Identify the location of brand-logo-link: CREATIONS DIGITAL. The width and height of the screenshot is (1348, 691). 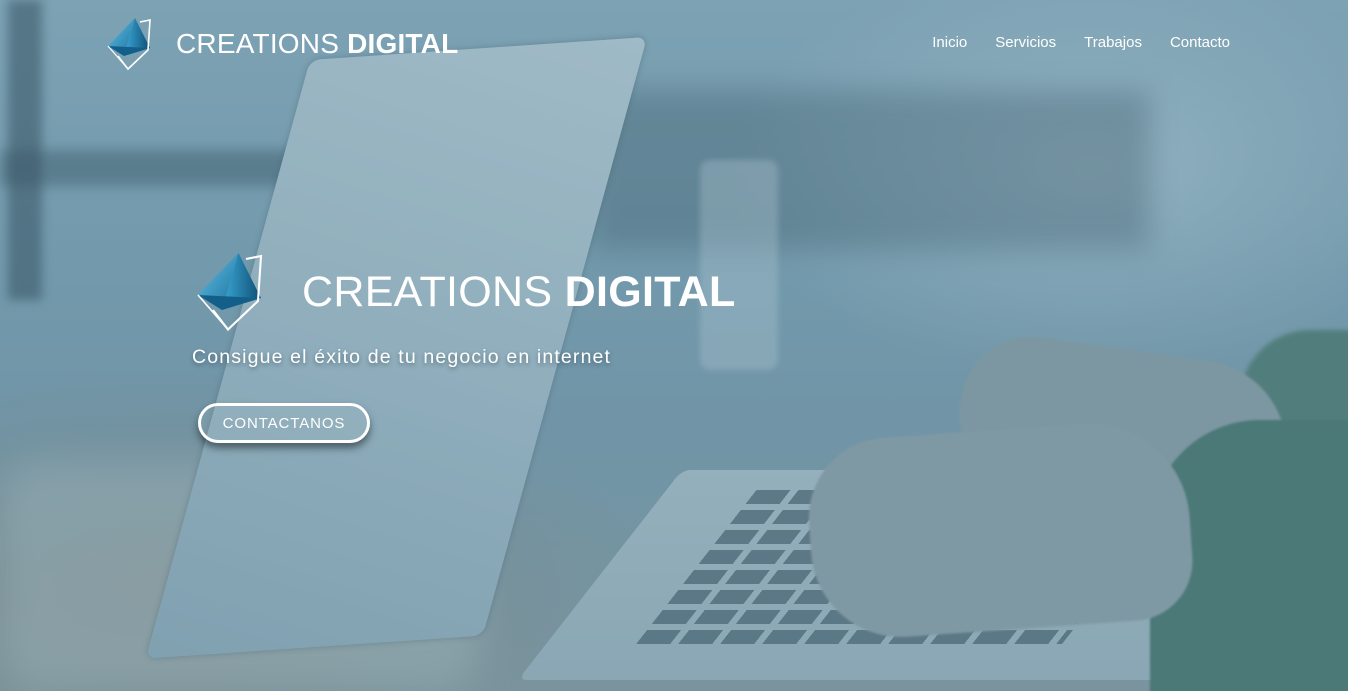
(281, 44).